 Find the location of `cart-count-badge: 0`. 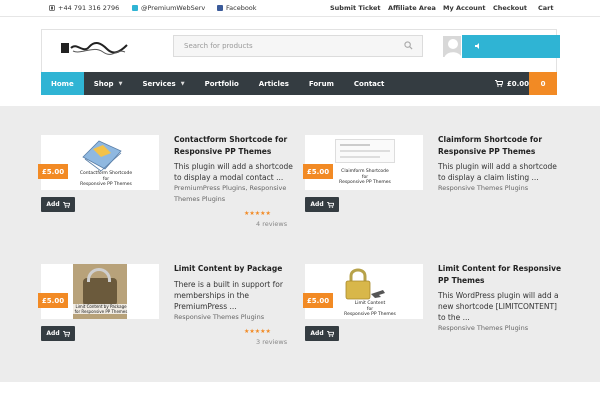

cart-count-badge: 0 is located at coordinates (543, 83).